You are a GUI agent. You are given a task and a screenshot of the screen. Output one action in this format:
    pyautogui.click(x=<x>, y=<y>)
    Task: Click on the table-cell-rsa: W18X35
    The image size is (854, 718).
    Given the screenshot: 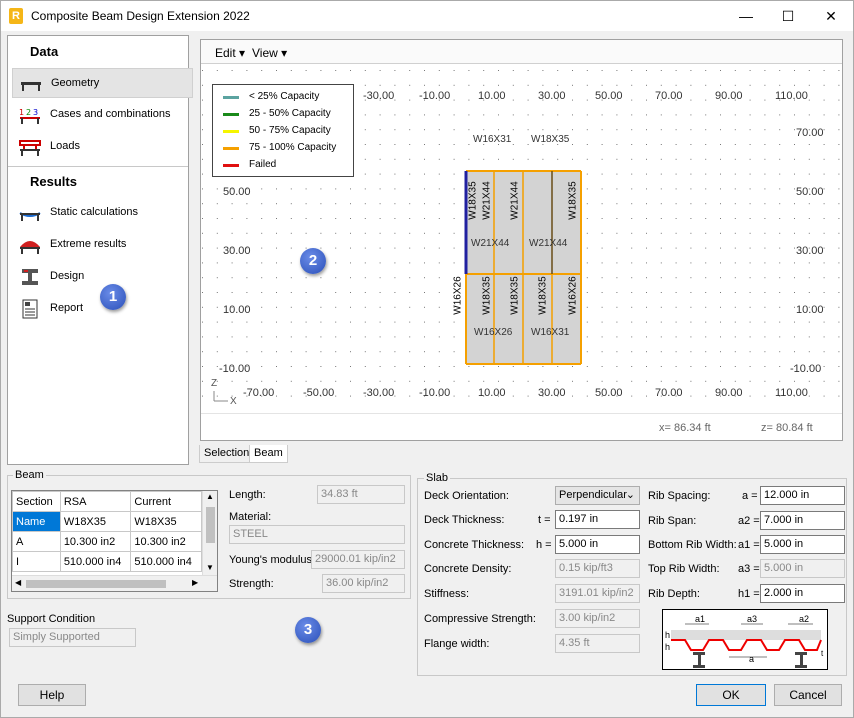 What is the action you would take?
    pyautogui.click(x=95, y=521)
    